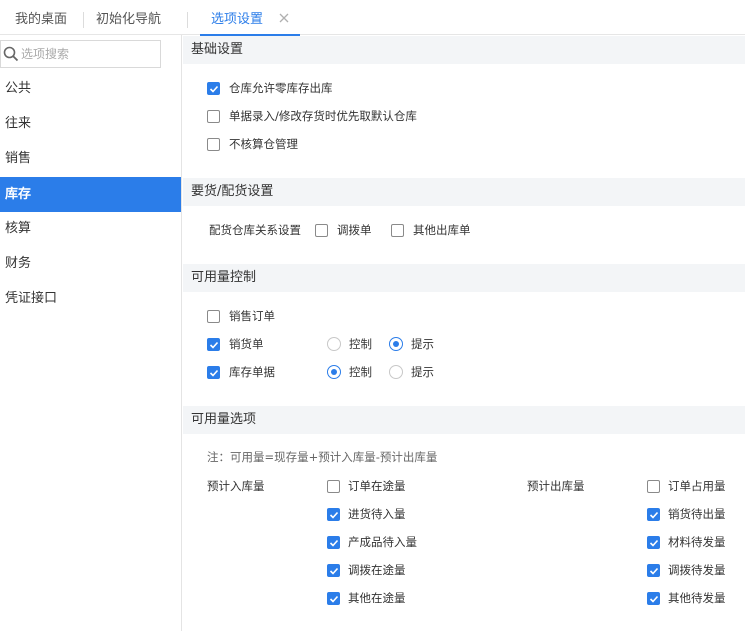 The height and width of the screenshot is (631, 745). I want to click on search-icon, so click(11, 54).